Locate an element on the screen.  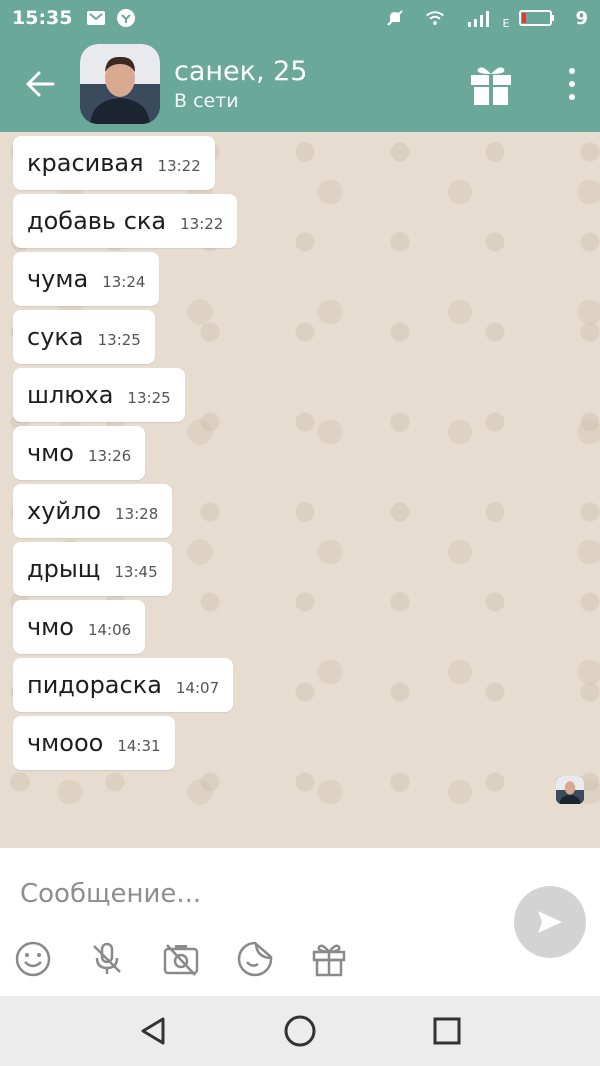
circle-home-icon is located at coordinates (300, 1031).